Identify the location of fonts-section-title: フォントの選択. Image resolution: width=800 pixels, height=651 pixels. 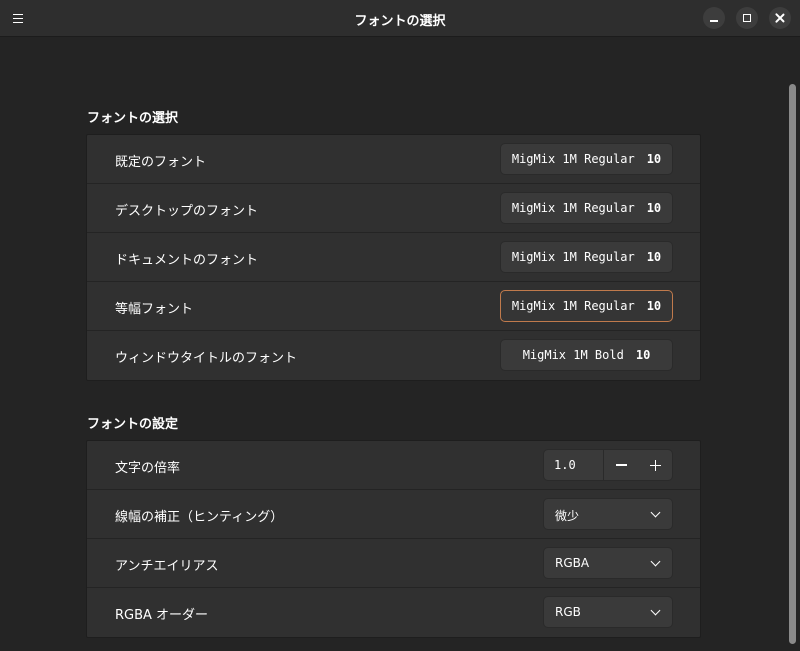
(133, 118).